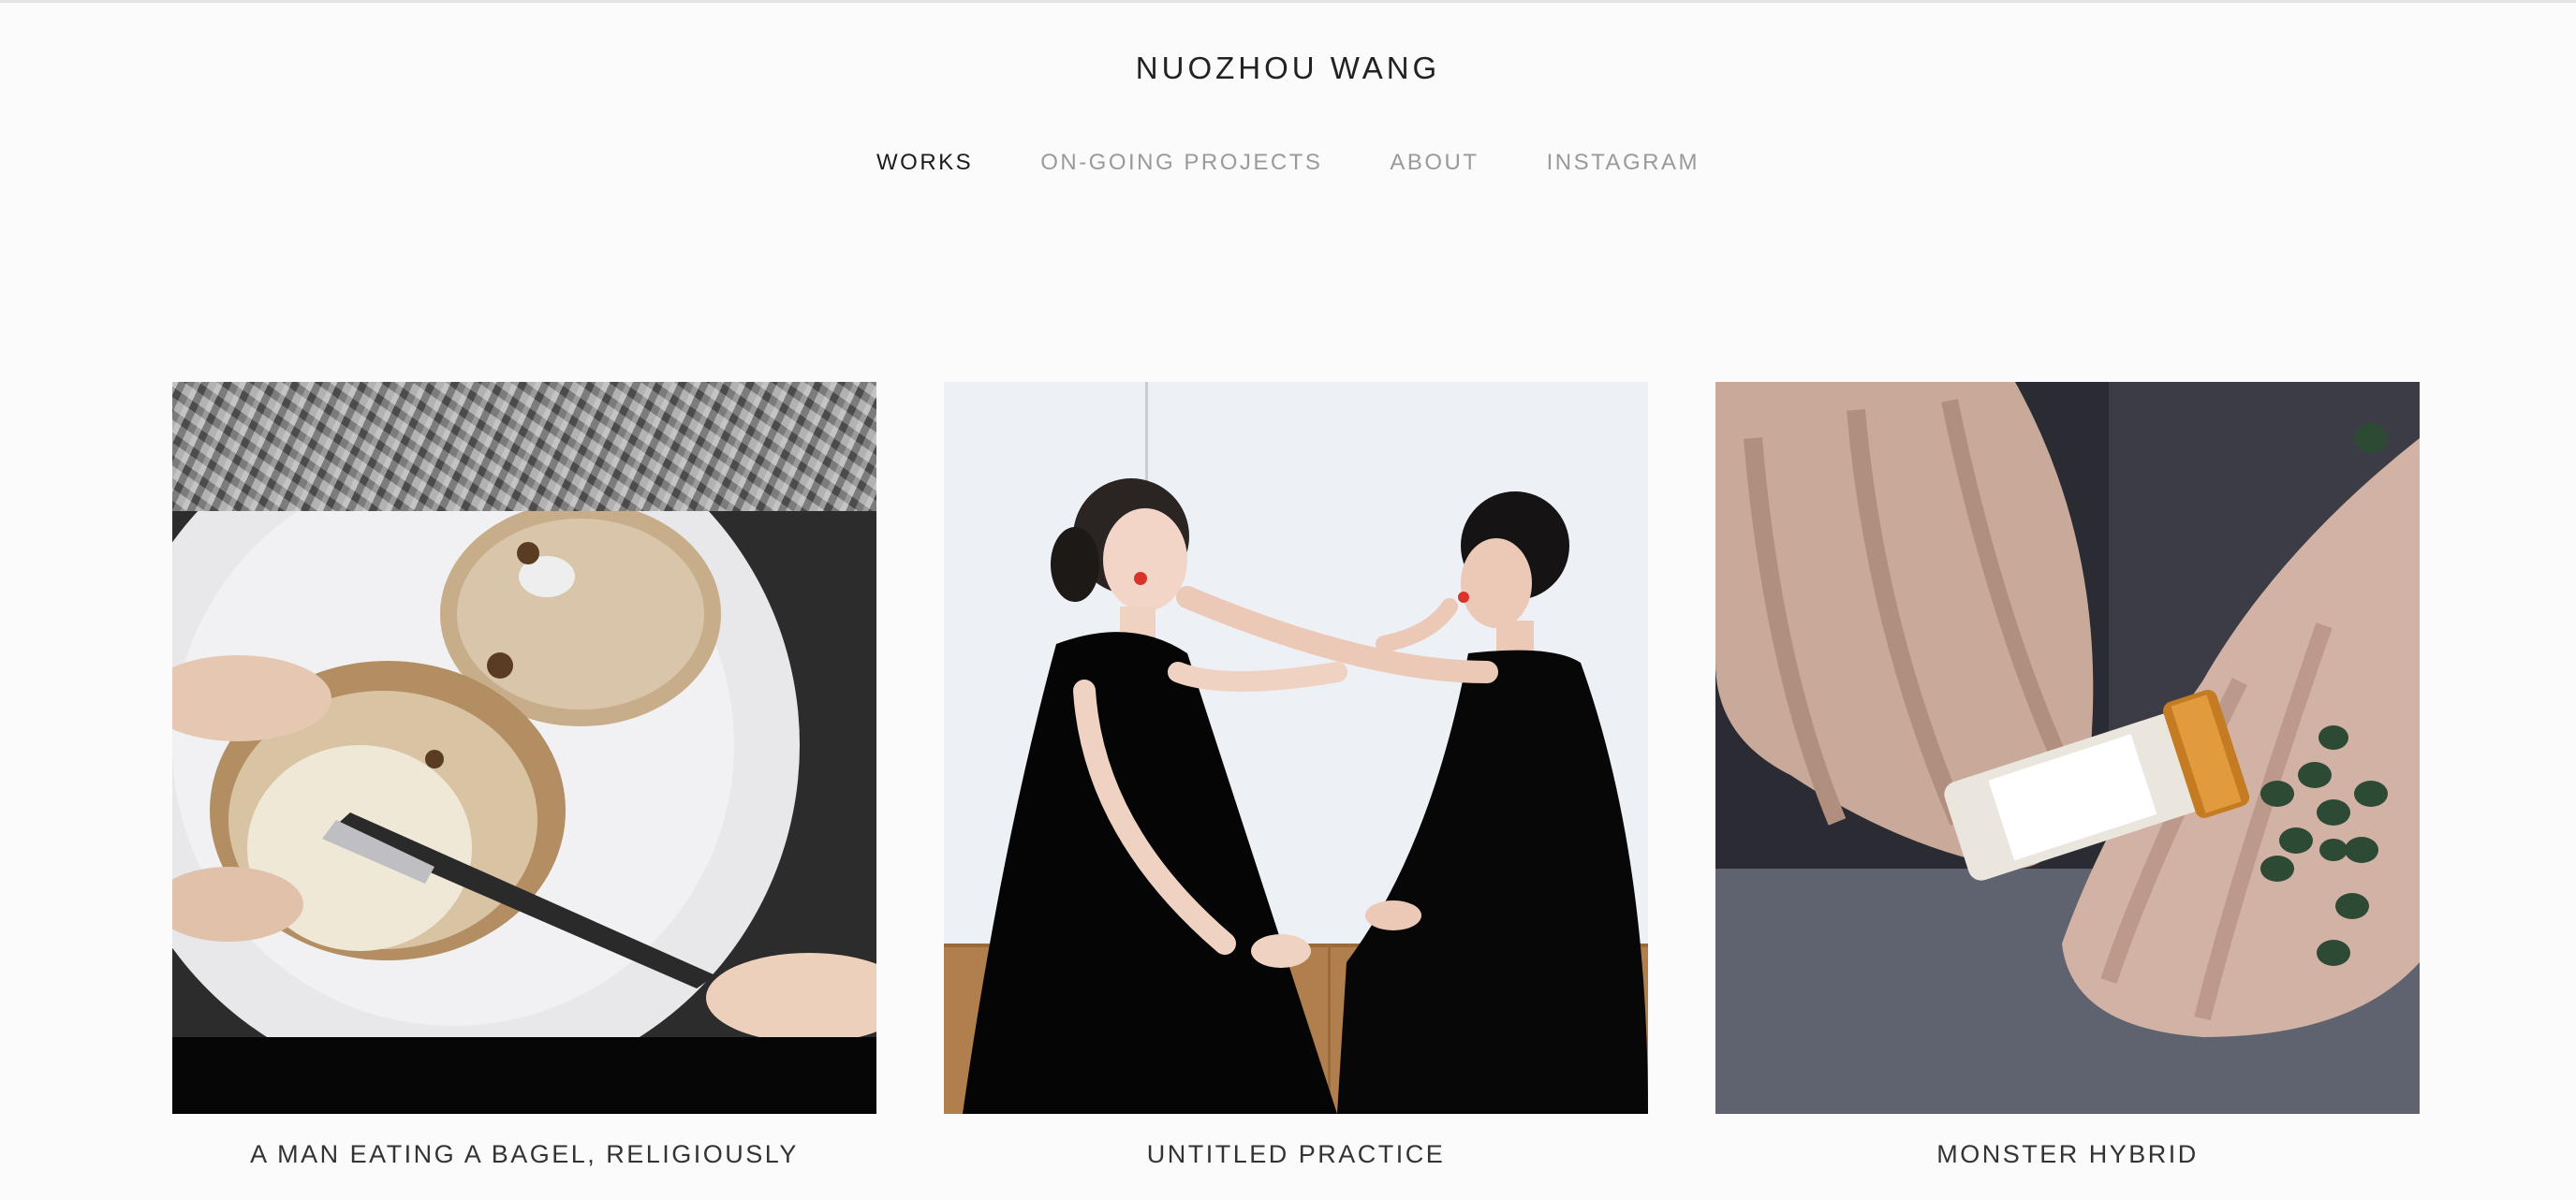  What do you see at coordinates (1623, 163) in the screenshot?
I see `nav-item-instagram: INSTAGRAM` at bounding box center [1623, 163].